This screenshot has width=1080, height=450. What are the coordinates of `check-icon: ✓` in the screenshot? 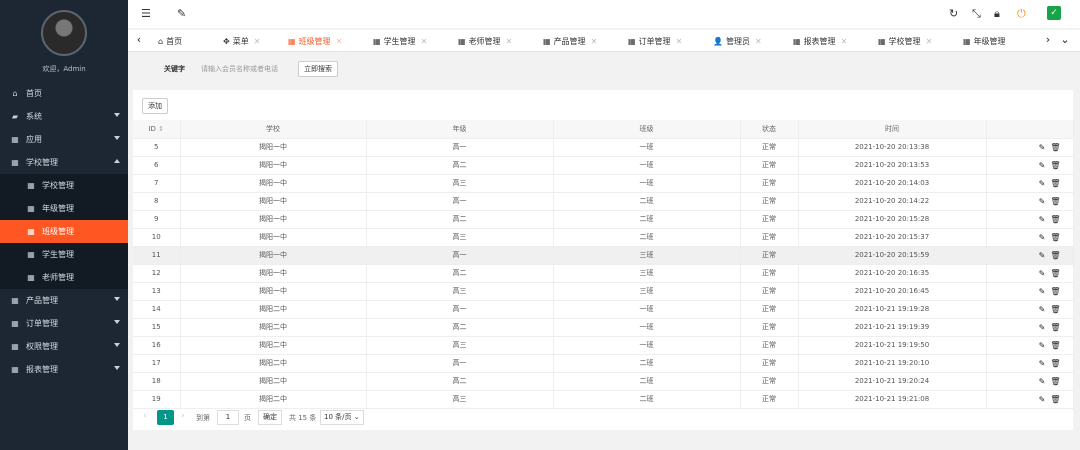 It's located at (1054, 13).